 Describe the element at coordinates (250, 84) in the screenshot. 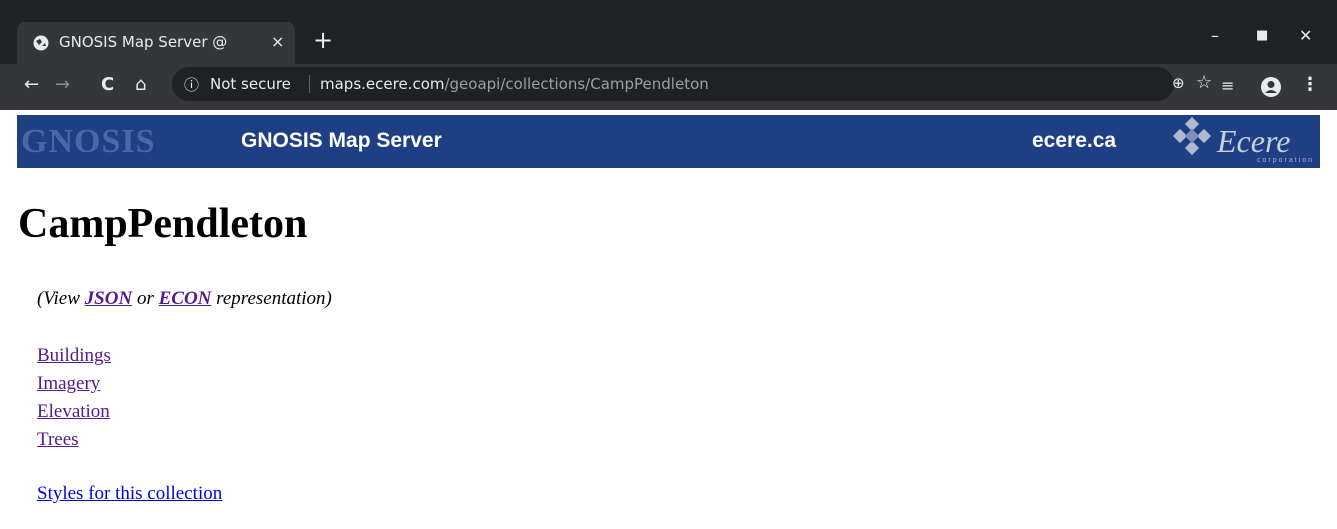

I see `security-label: Not secure` at that location.